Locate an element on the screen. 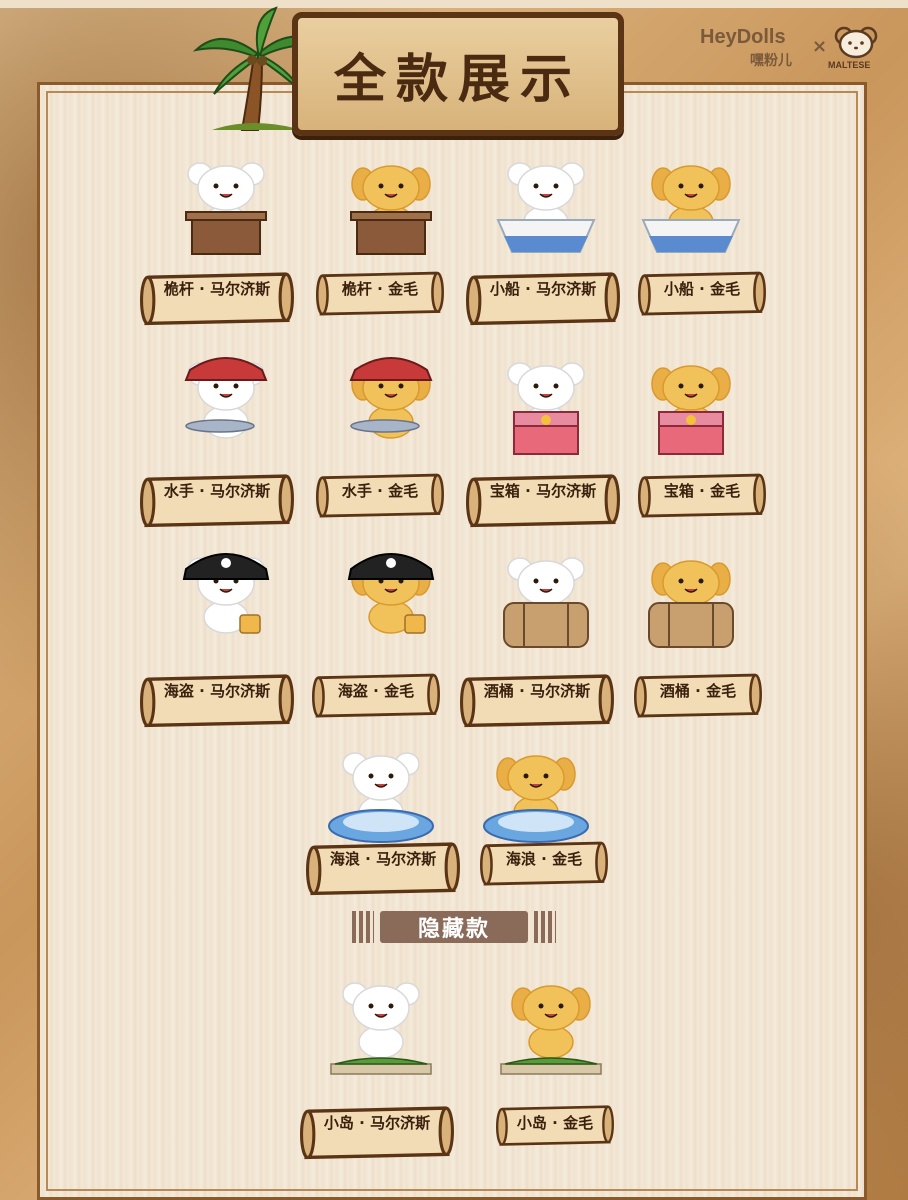  figure-sailor-golden is located at coordinates (391, 398).